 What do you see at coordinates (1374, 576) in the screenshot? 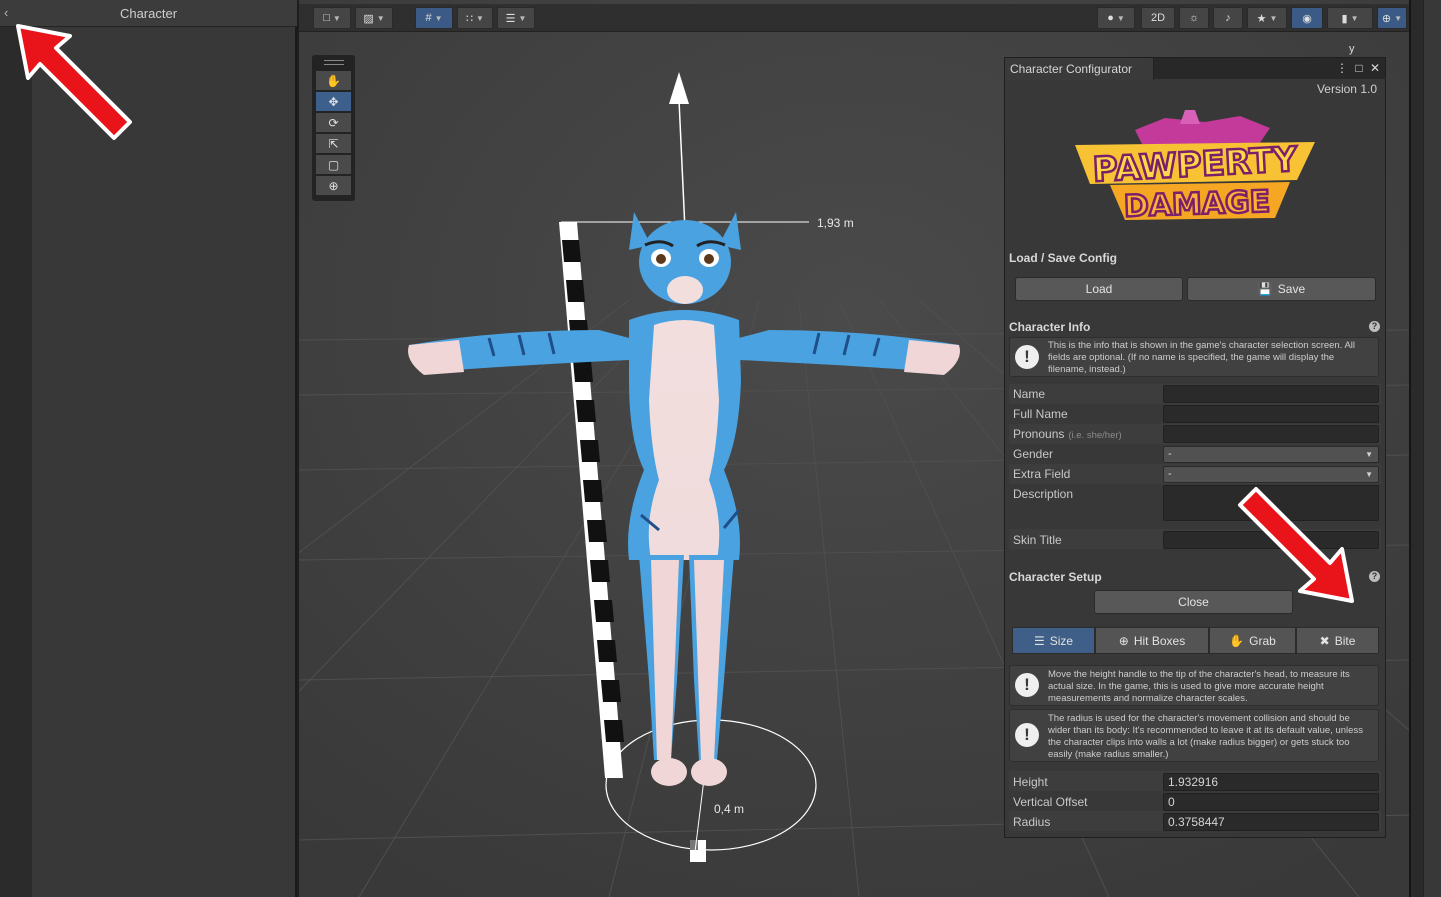
I see `character-setup-help-icon: ?` at bounding box center [1374, 576].